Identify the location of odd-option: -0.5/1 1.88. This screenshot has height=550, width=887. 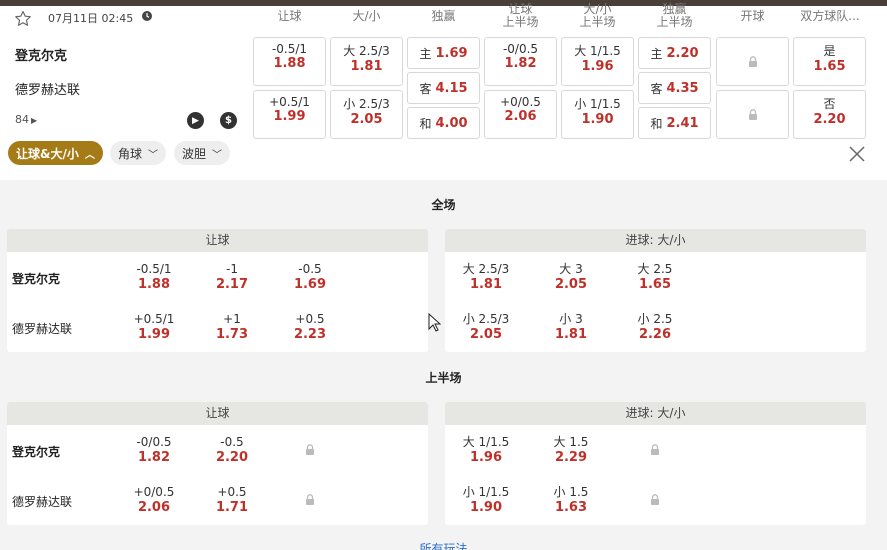
(154, 277).